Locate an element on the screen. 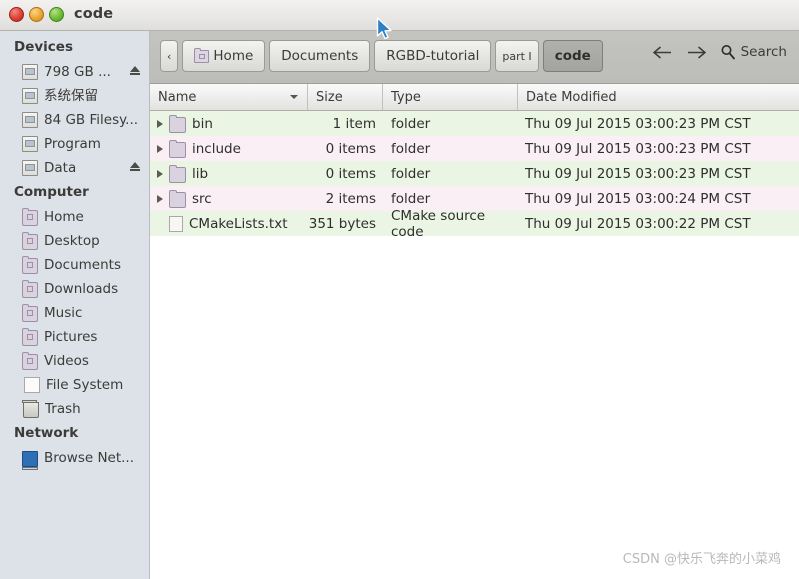 The height and width of the screenshot is (579, 799). sidebar-item-videos: Videos is located at coordinates (74, 361).